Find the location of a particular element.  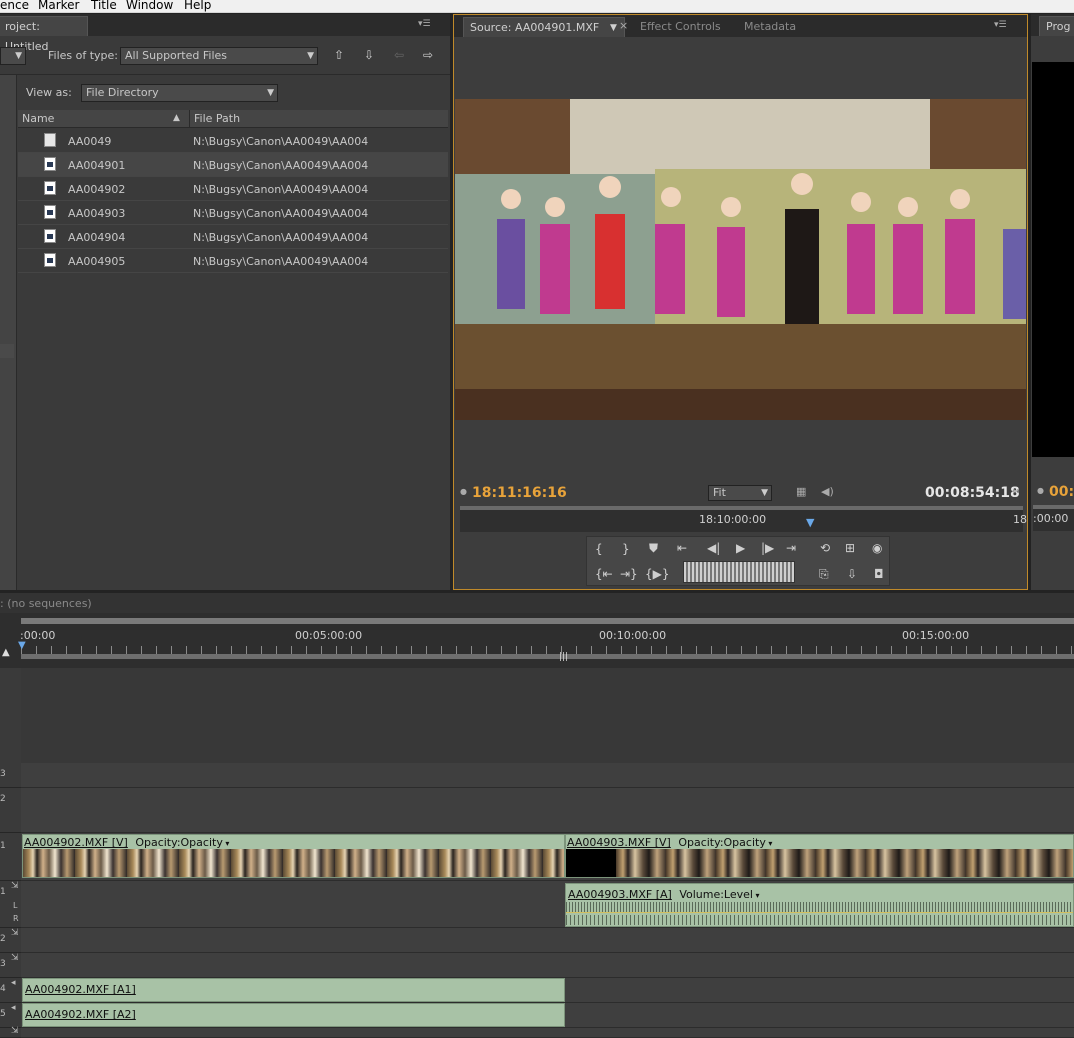

track-header-video-3: 3 is located at coordinates (10, 775).